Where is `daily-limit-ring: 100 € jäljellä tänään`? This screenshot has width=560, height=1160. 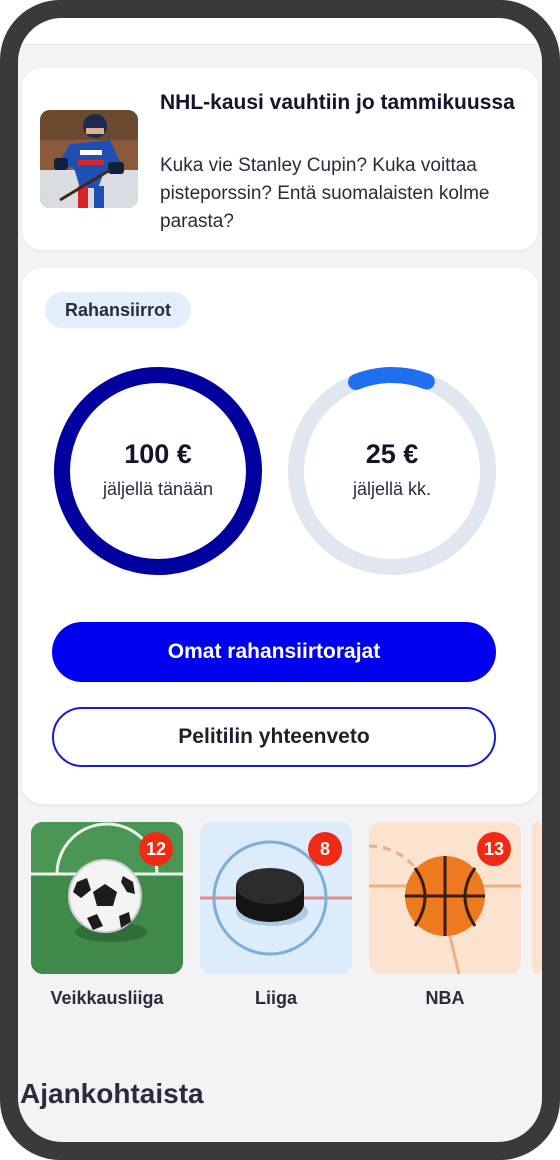 daily-limit-ring: 100 € jäljellä tänään is located at coordinates (158, 471).